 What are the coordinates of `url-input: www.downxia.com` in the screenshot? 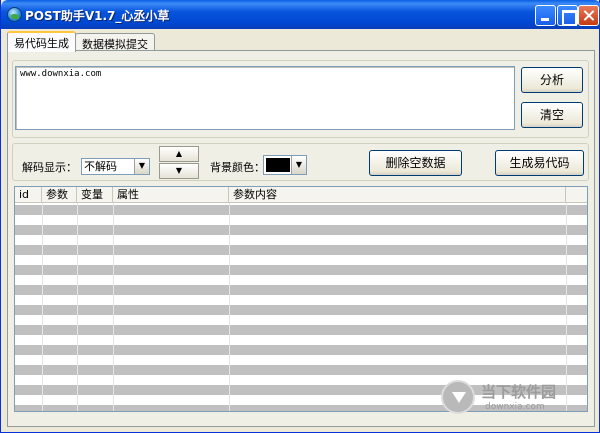 It's located at (265, 98).